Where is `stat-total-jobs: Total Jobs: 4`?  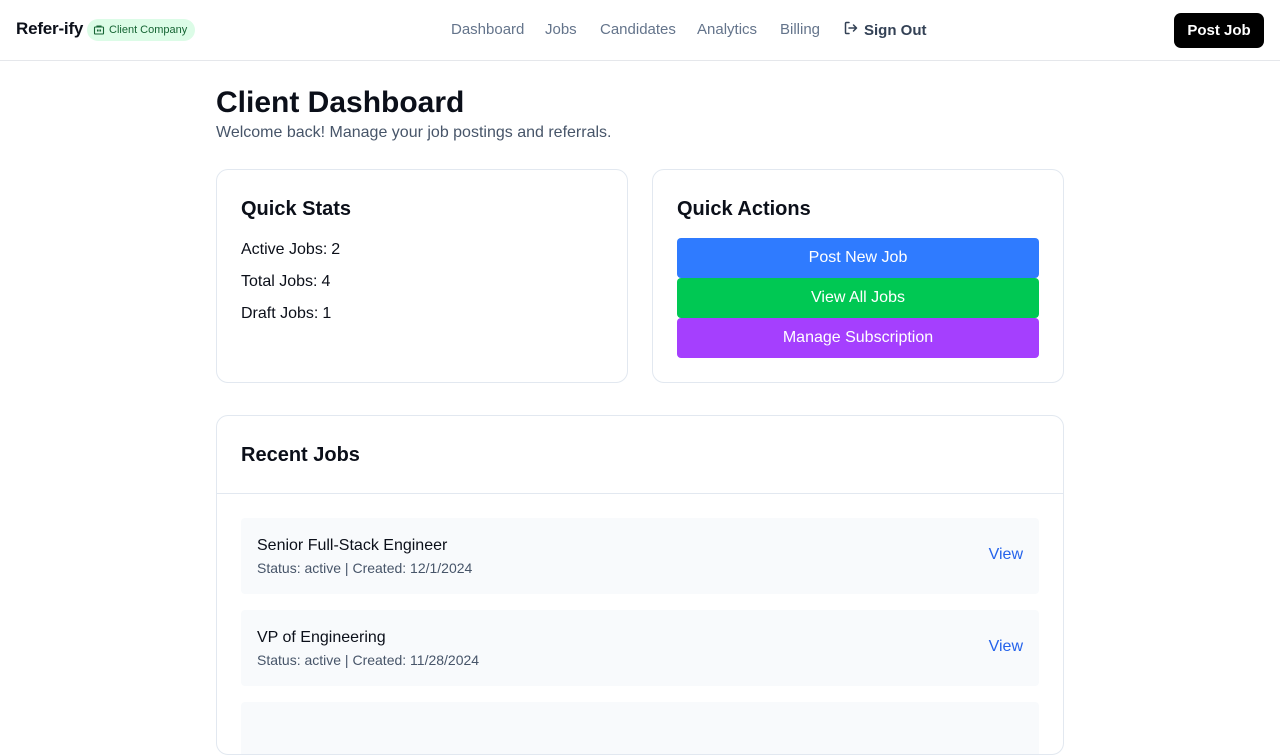 stat-total-jobs: Total Jobs: 4 is located at coordinates (285, 282).